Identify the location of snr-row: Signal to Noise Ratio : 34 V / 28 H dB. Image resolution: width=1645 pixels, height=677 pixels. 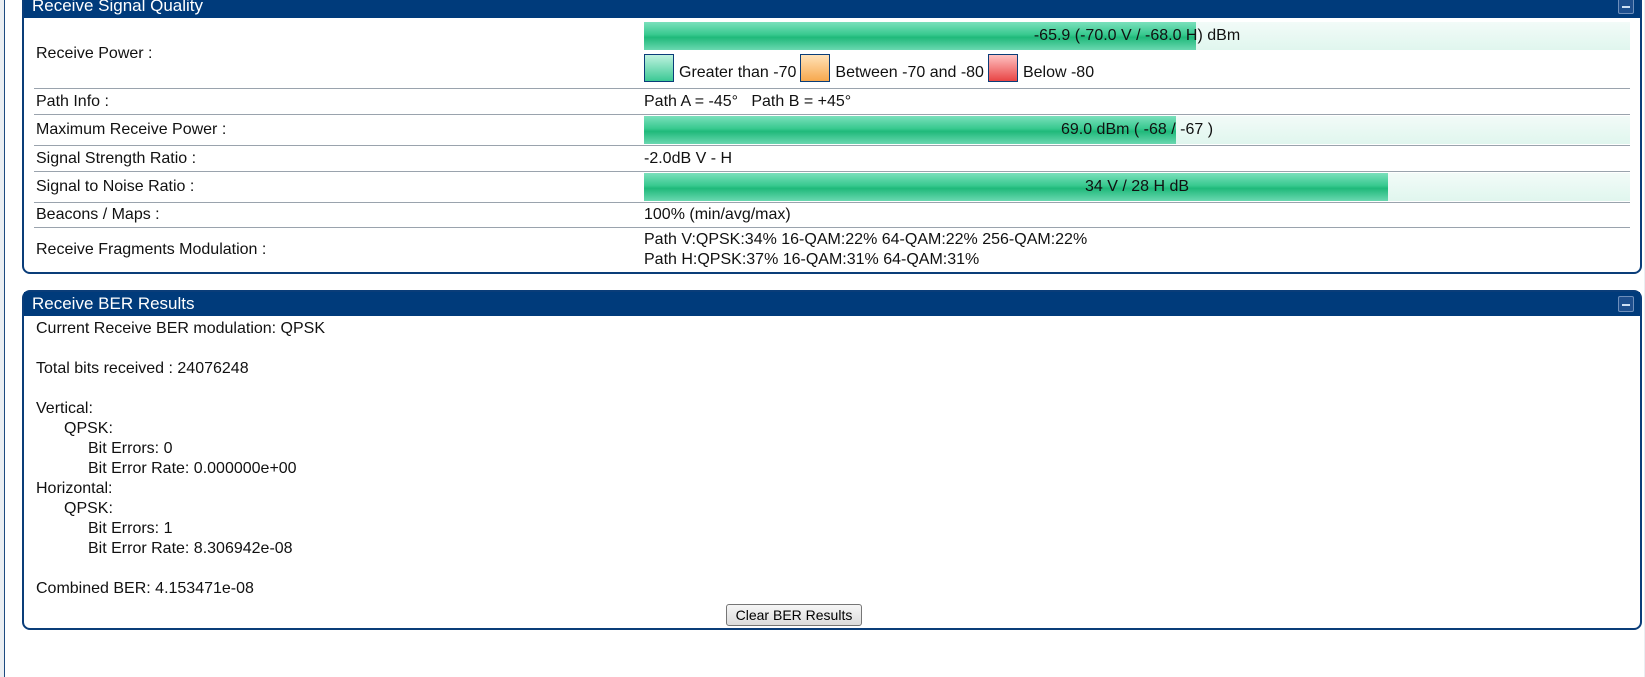
(832, 187).